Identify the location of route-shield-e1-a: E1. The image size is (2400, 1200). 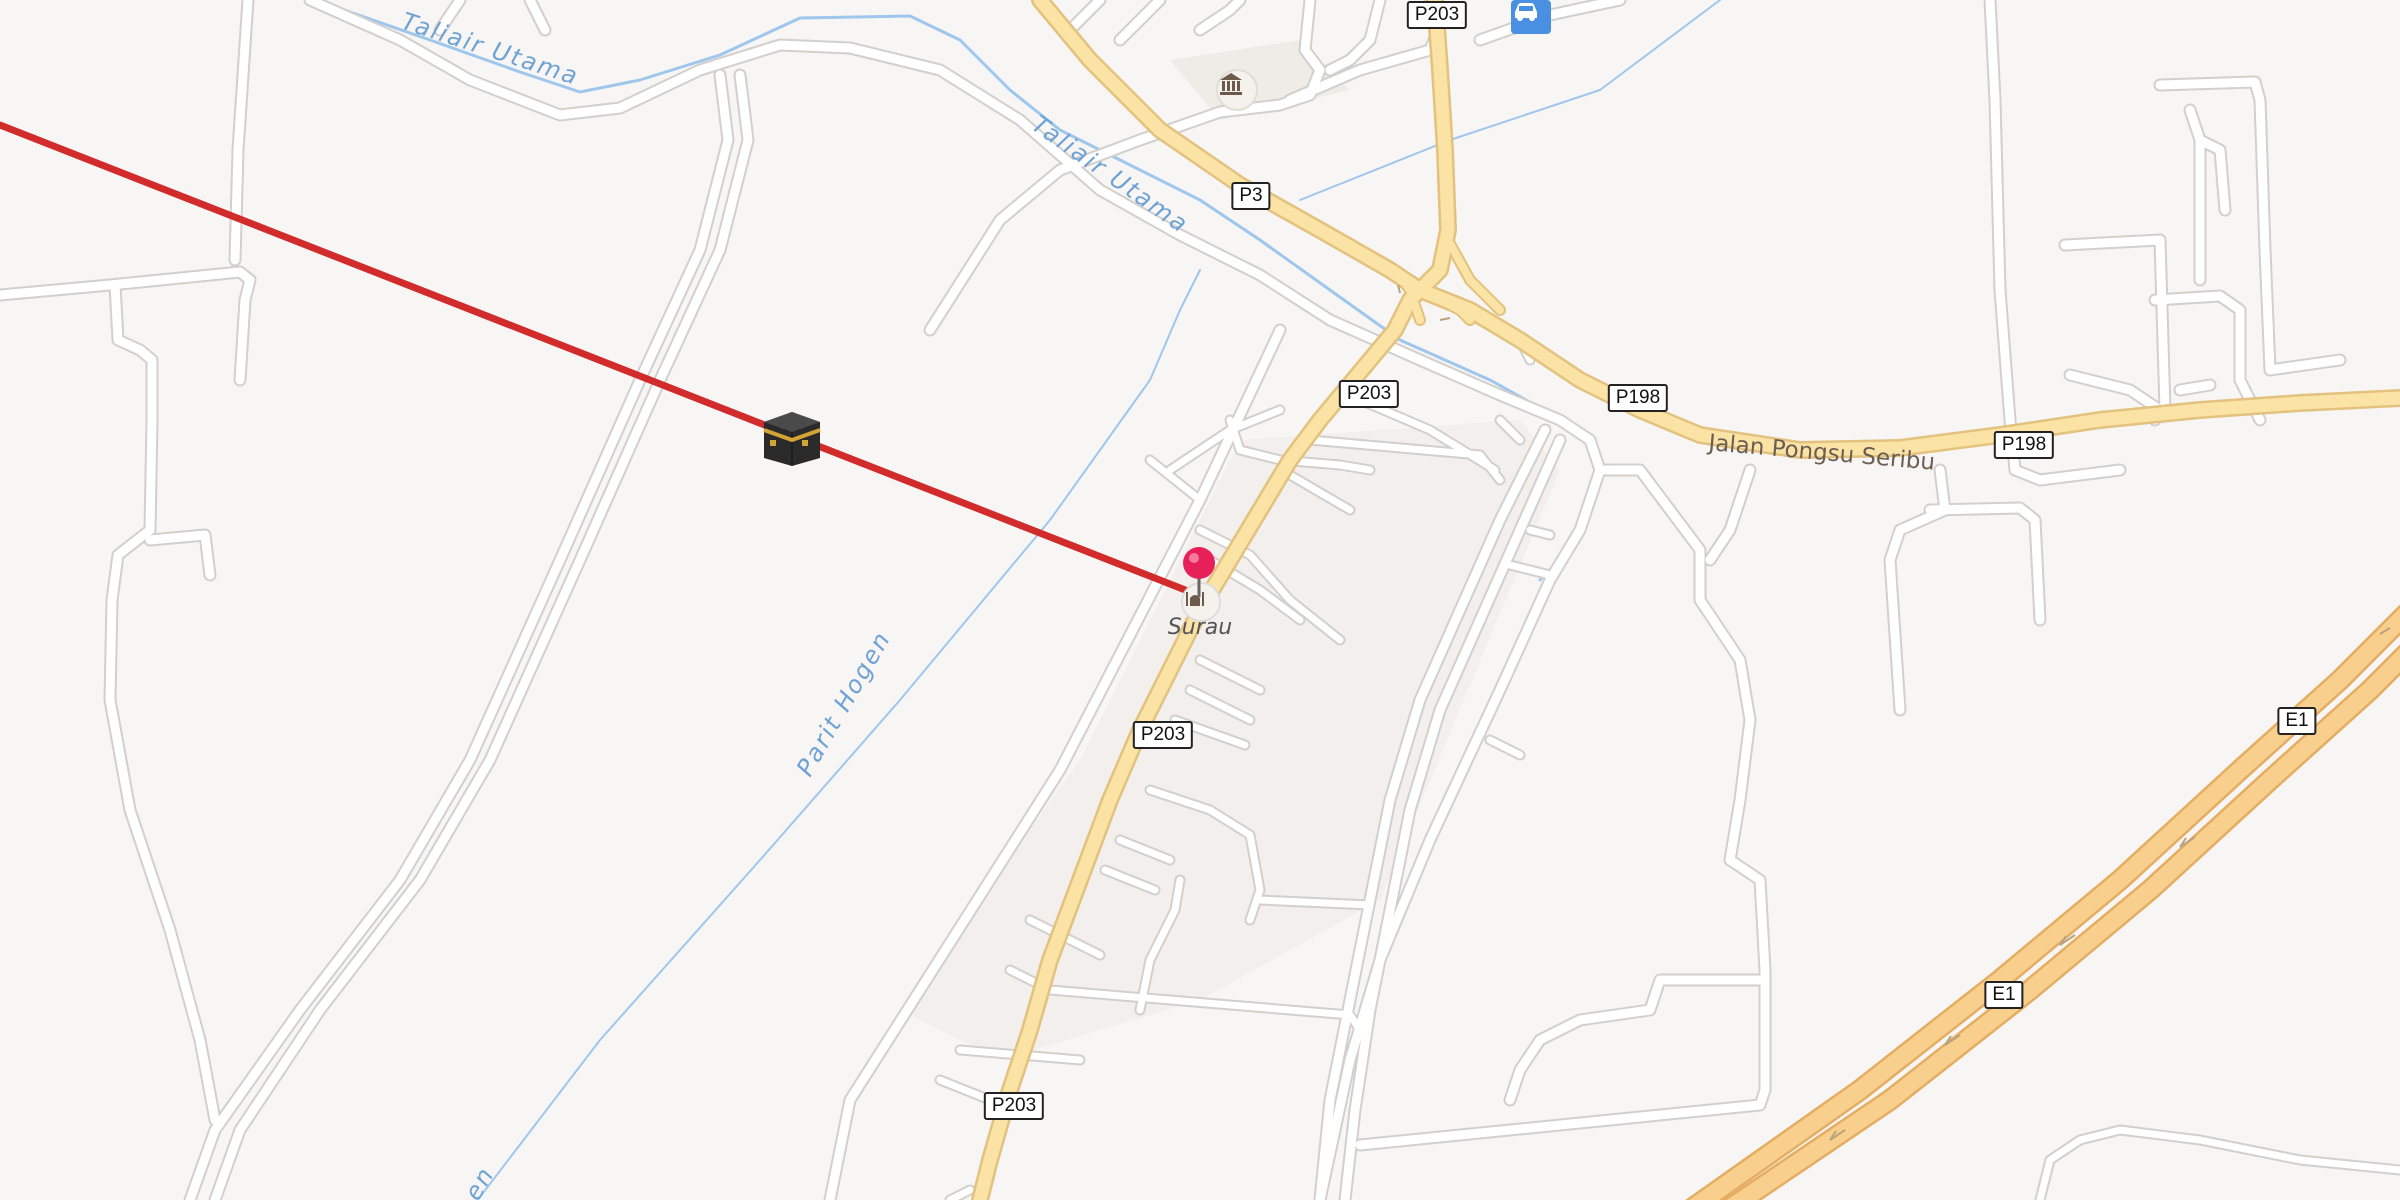
(2297, 721).